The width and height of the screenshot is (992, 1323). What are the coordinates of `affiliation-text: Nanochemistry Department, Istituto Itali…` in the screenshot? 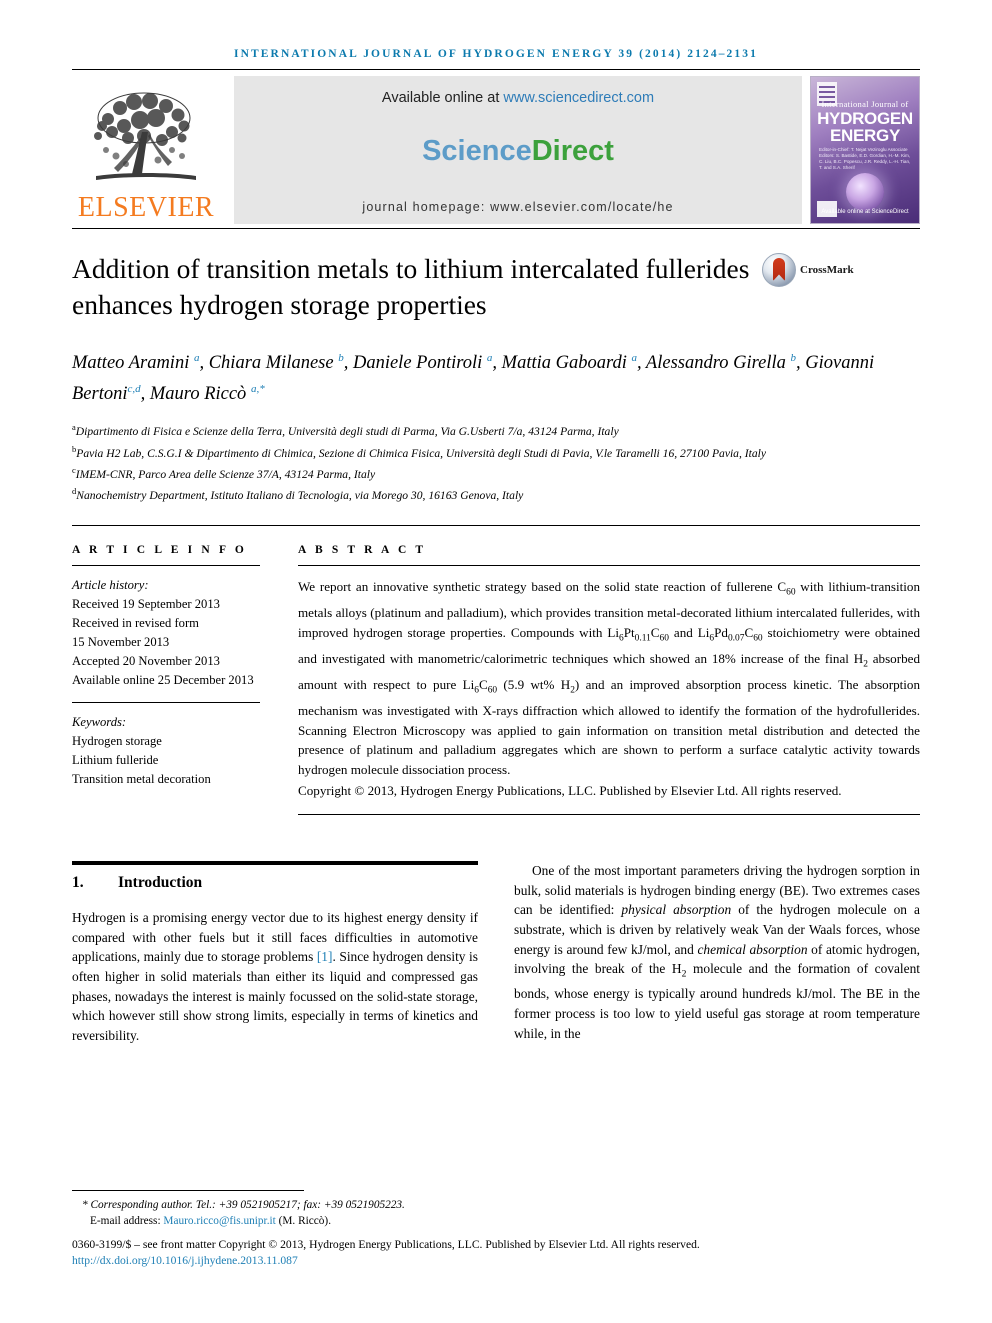 It's located at (300, 496).